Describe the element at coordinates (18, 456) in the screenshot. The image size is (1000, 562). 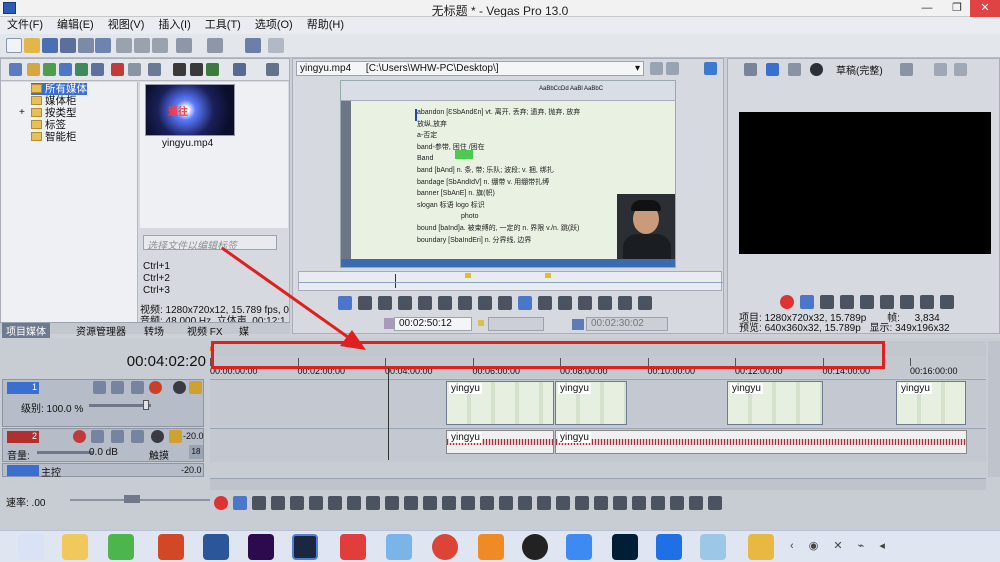
I see `volume-label: 音量:` at that location.